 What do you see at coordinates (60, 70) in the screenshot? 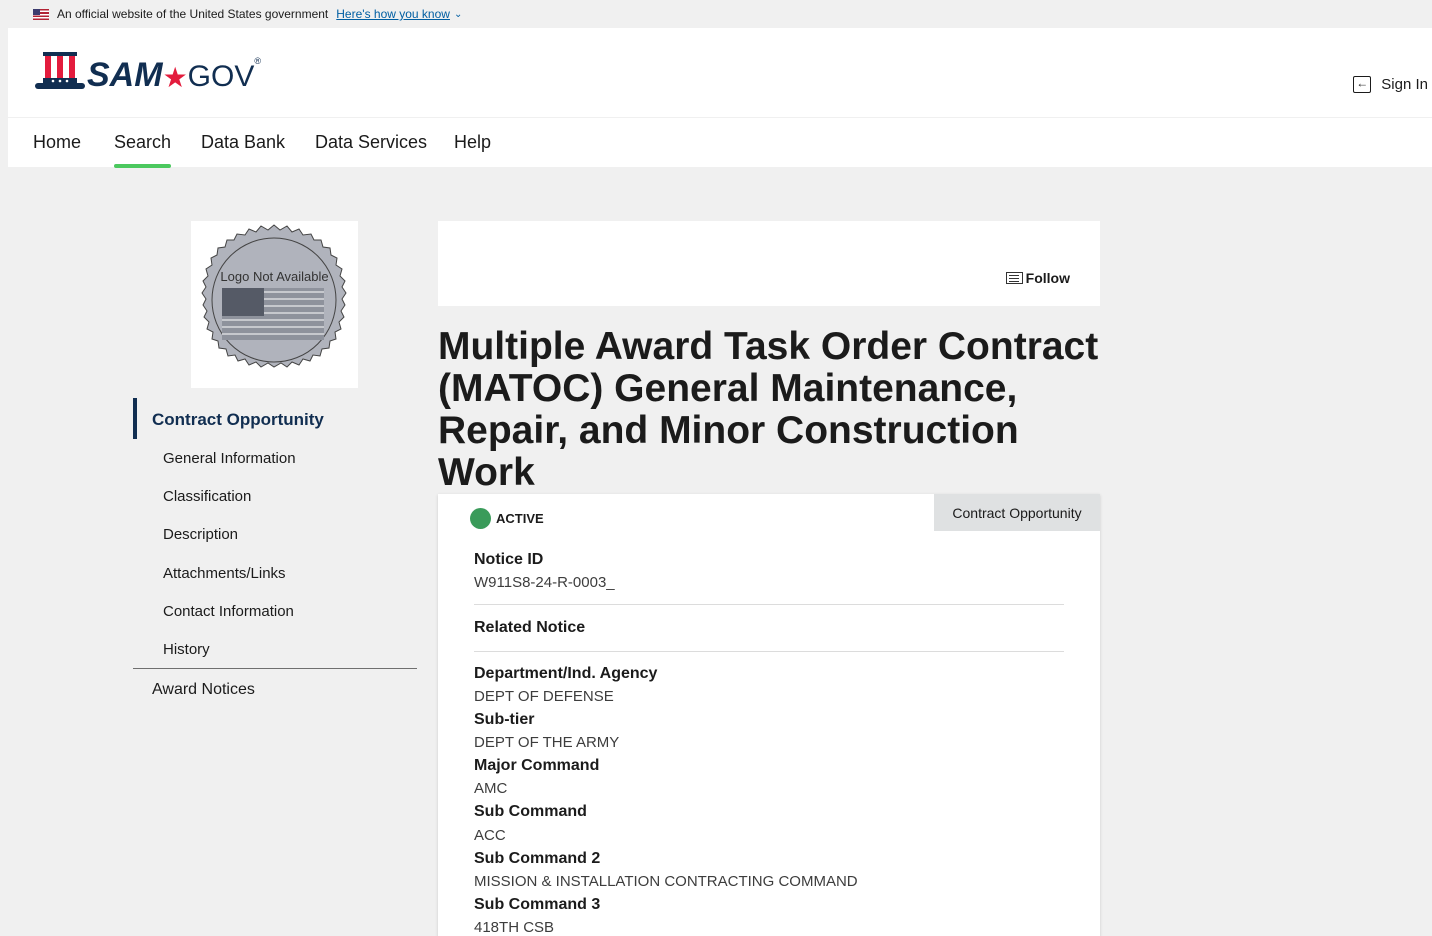
I see `uncle-sam-hat-icon` at bounding box center [60, 70].